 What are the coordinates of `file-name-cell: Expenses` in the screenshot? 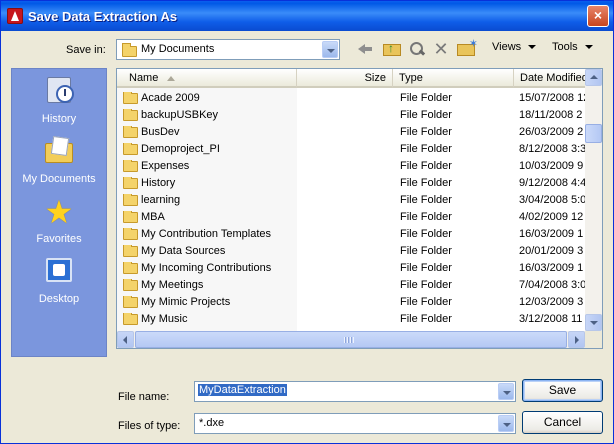 It's located at (211, 166).